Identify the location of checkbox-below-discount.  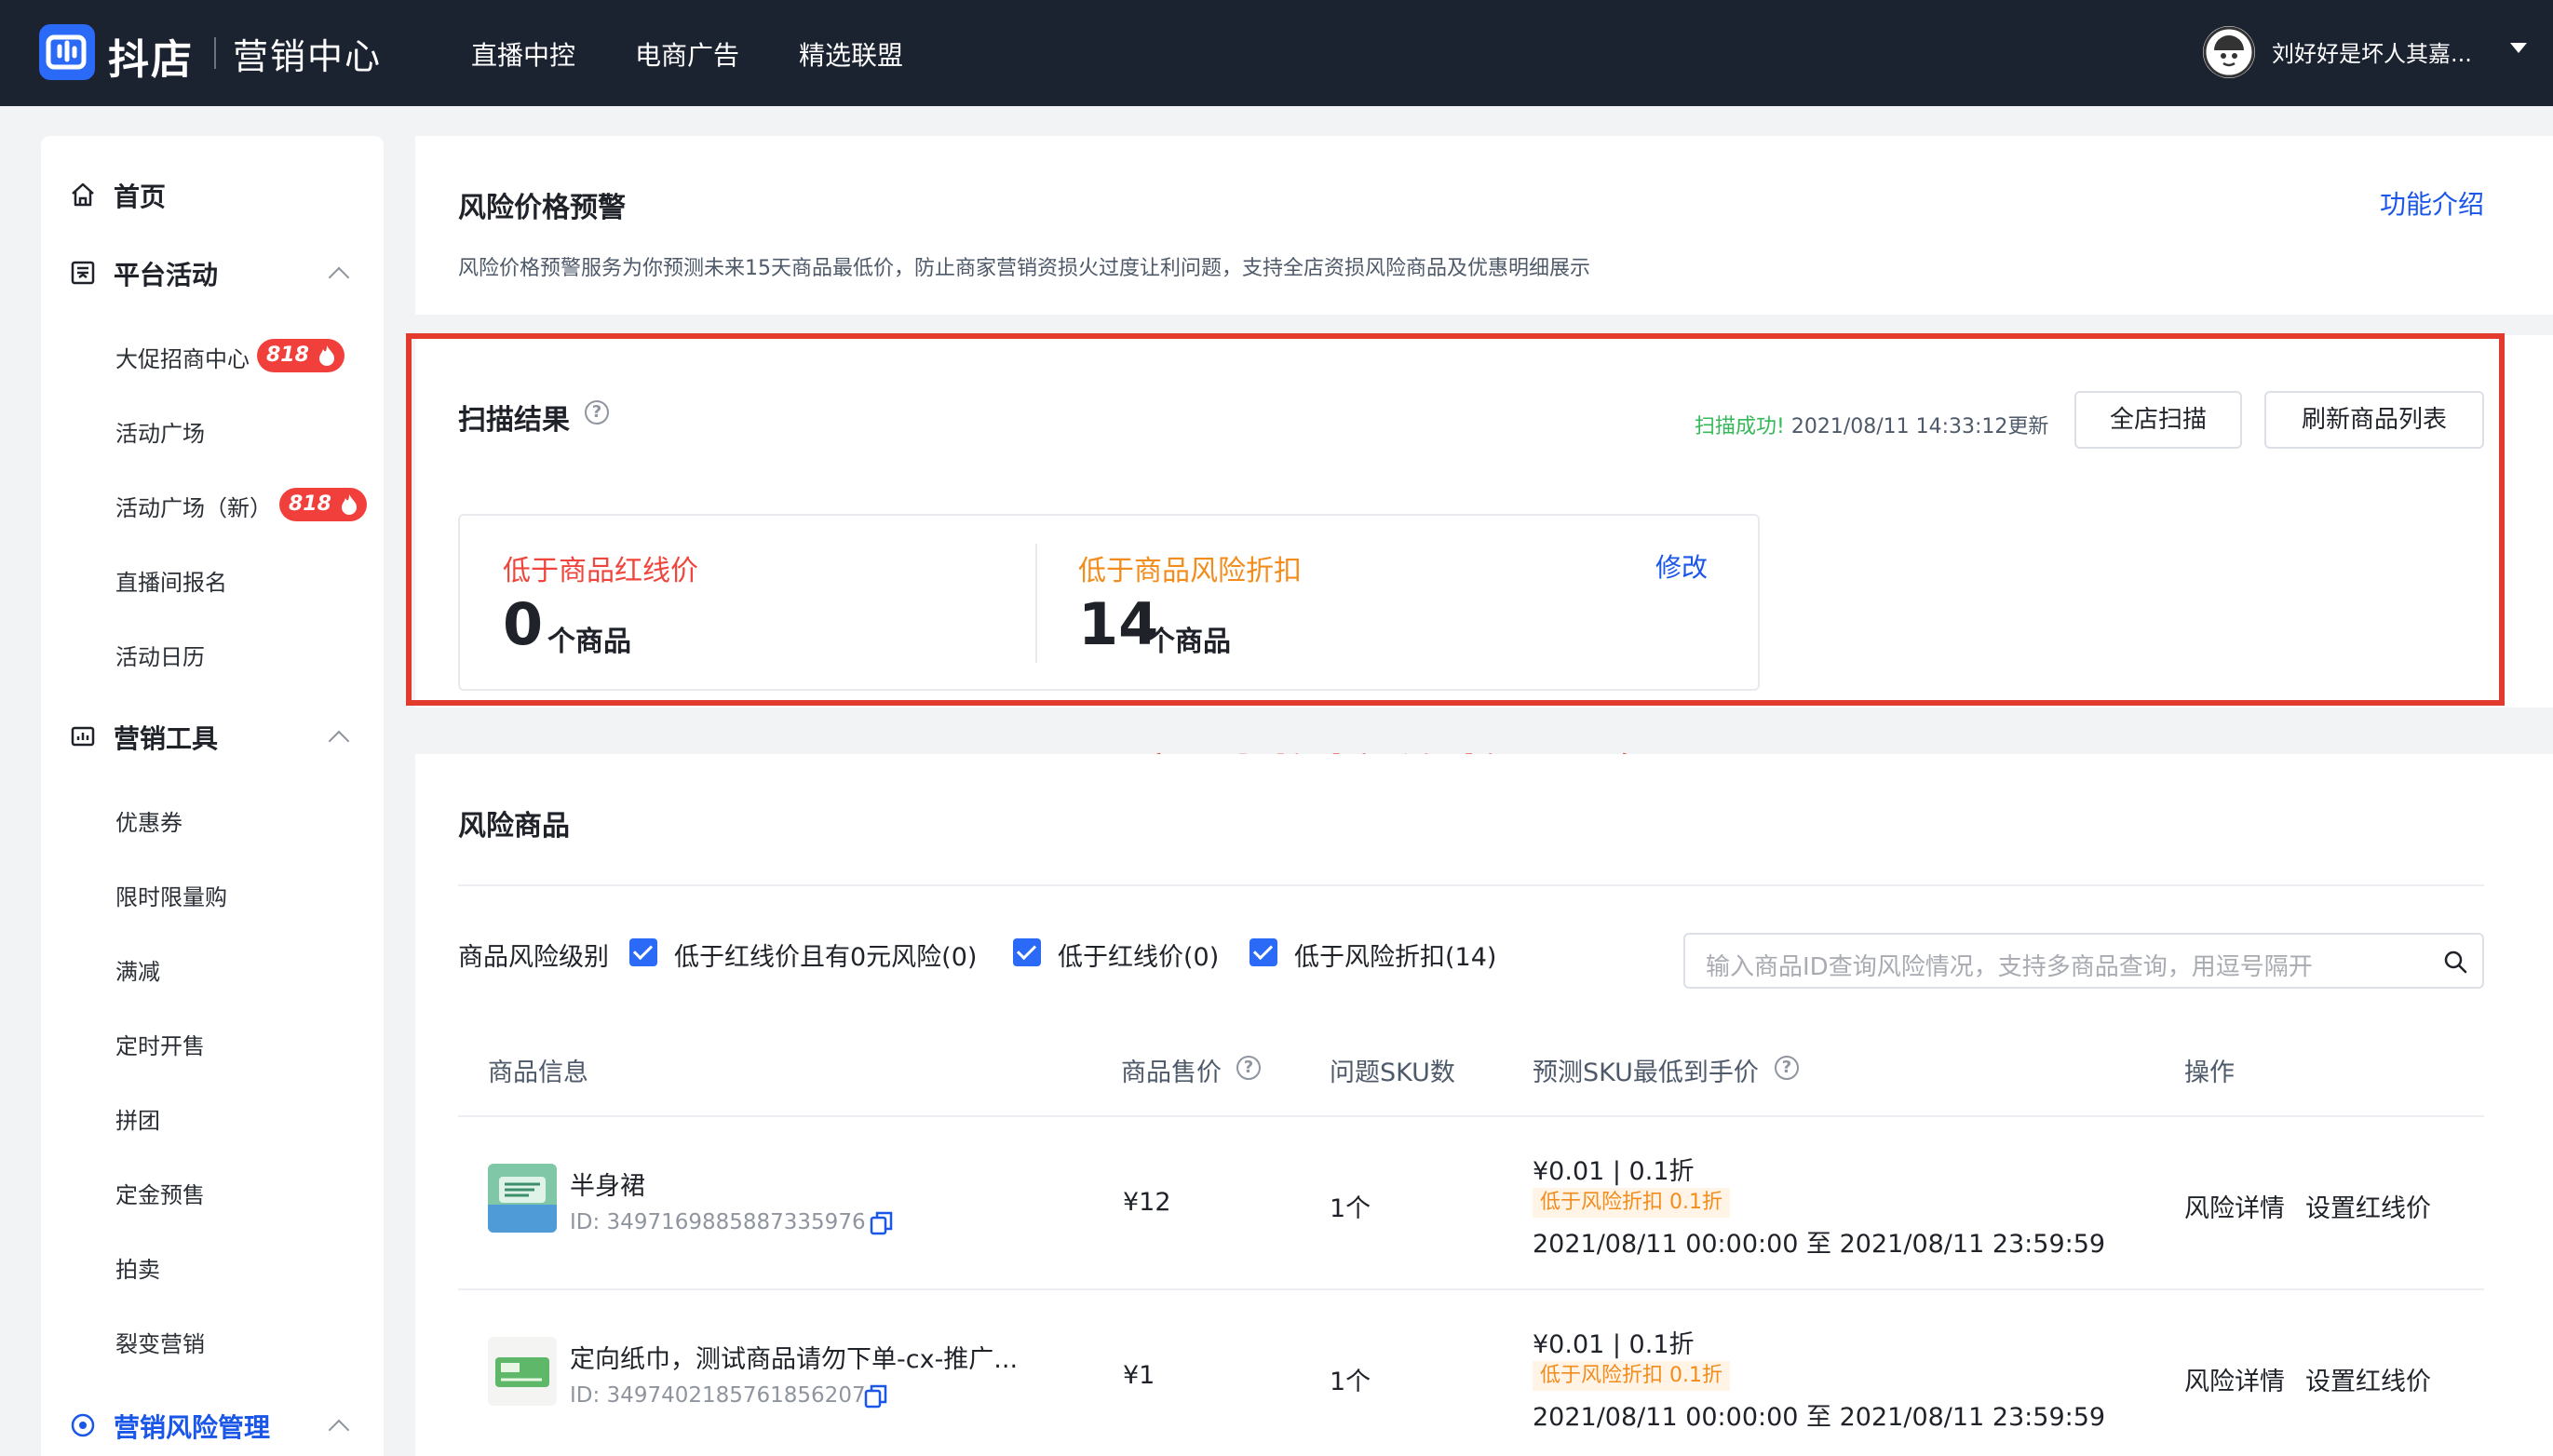
(1263, 952).